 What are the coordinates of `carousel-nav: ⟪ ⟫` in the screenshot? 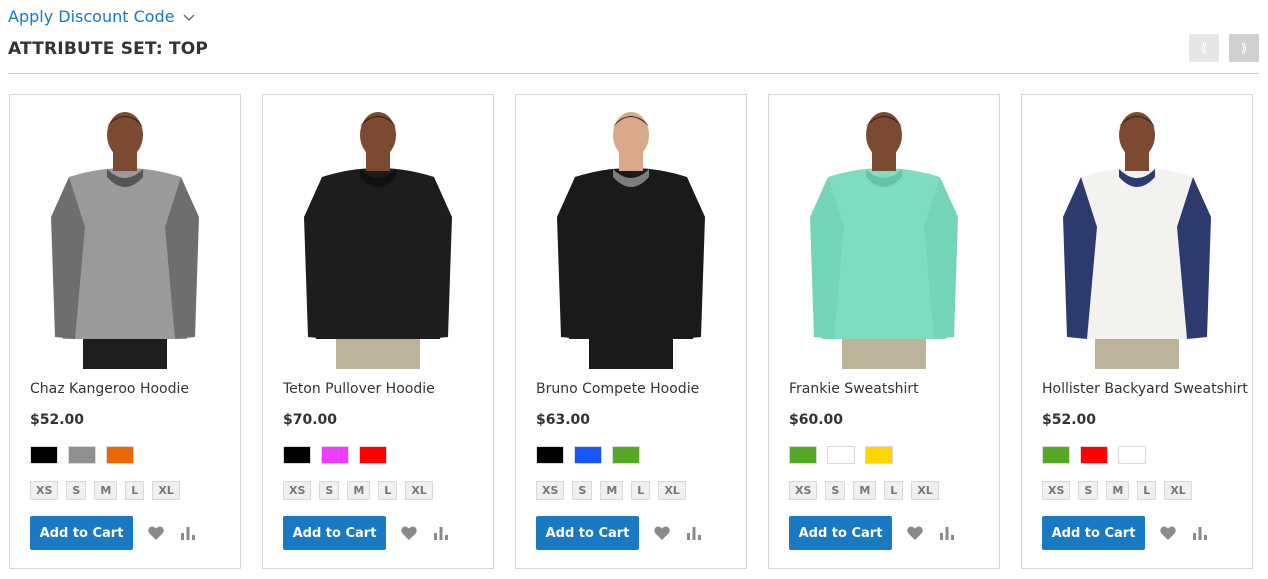 It's located at (1224, 48).